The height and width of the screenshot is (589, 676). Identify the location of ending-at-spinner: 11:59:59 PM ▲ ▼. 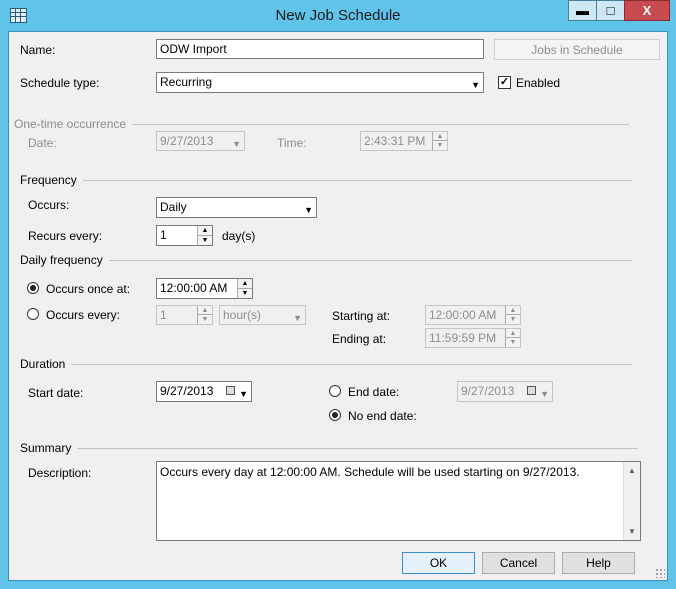
(473, 338).